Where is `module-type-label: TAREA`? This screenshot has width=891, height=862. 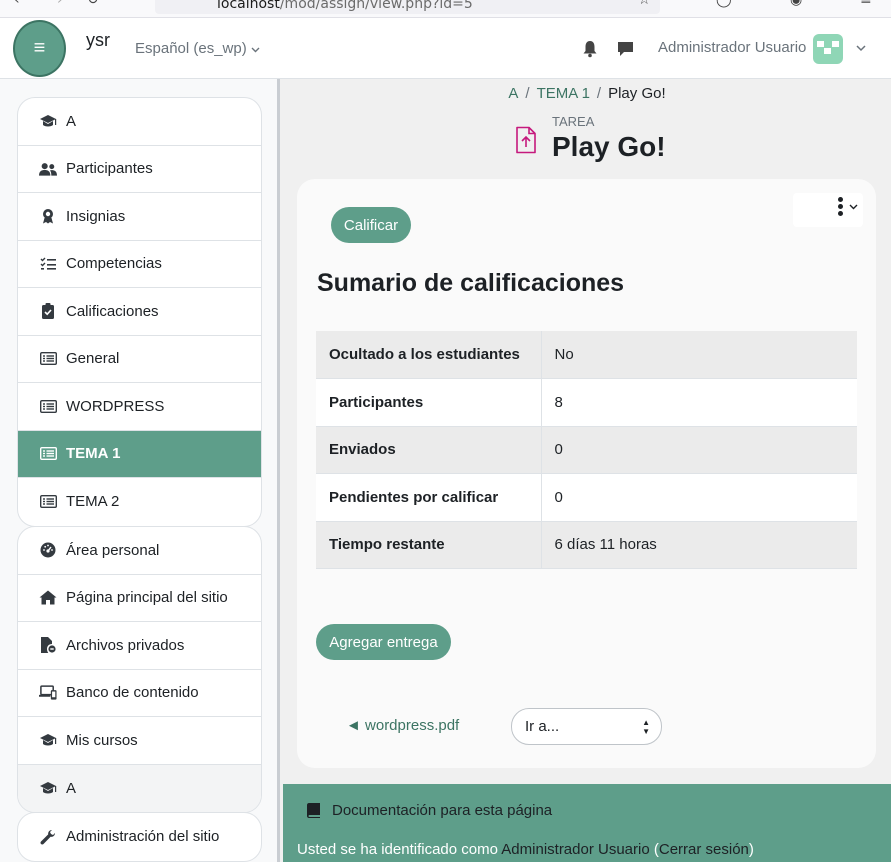 module-type-label: TAREA is located at coordinates (573, 121).